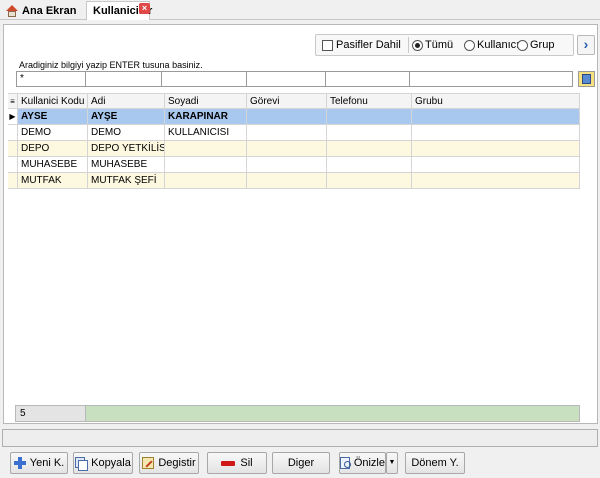 Image resolution: width=600 pixels, height=478 pixels. Describe the element at coordinates (367, 79) in the screenshot. I see `filter-phone-input` at that location.